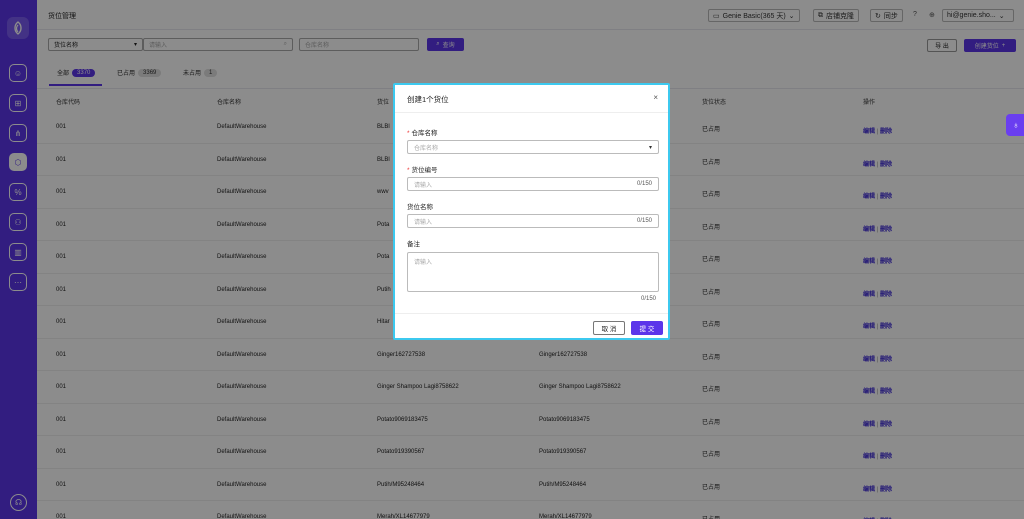 The width and height of the screenshot is (1024, 519). What do you see at coordinates (422, 170) in the screenshot?
I see `code-label: * 货位编号` at bounding box center [422, 170].